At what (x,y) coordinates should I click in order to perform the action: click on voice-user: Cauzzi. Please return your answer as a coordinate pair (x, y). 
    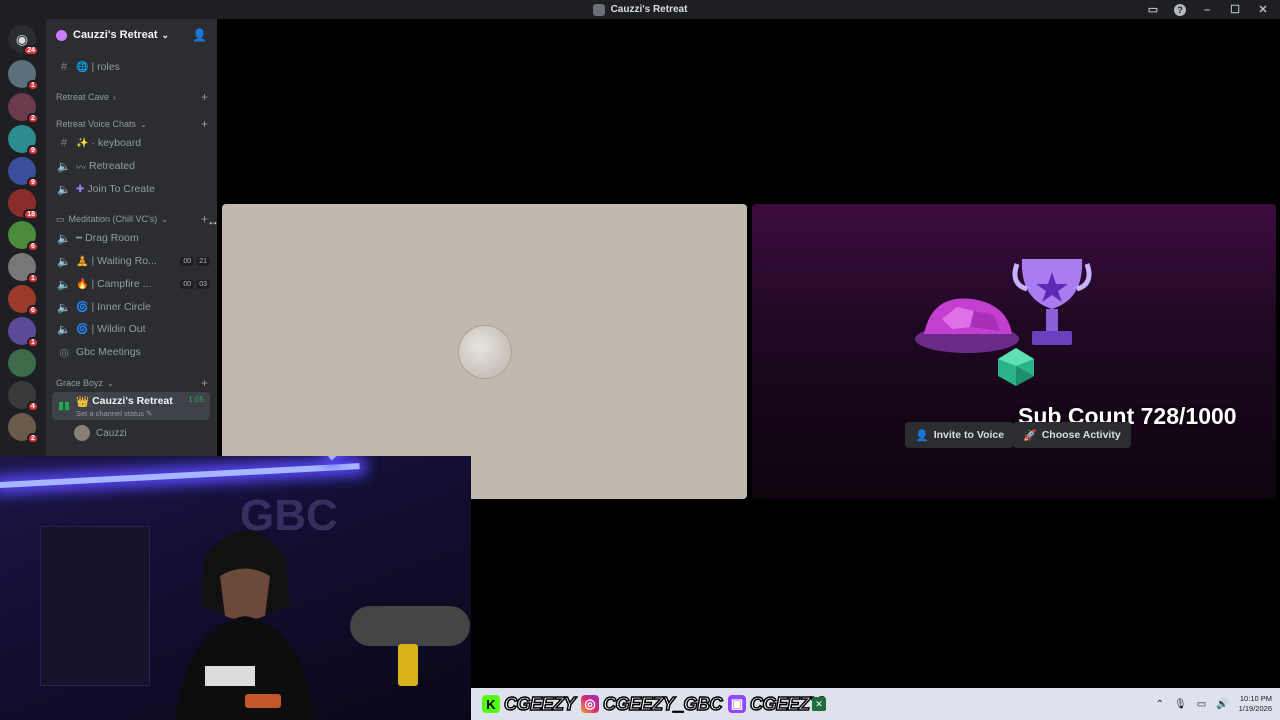
    Looking at the image, I should click on (100, 433).